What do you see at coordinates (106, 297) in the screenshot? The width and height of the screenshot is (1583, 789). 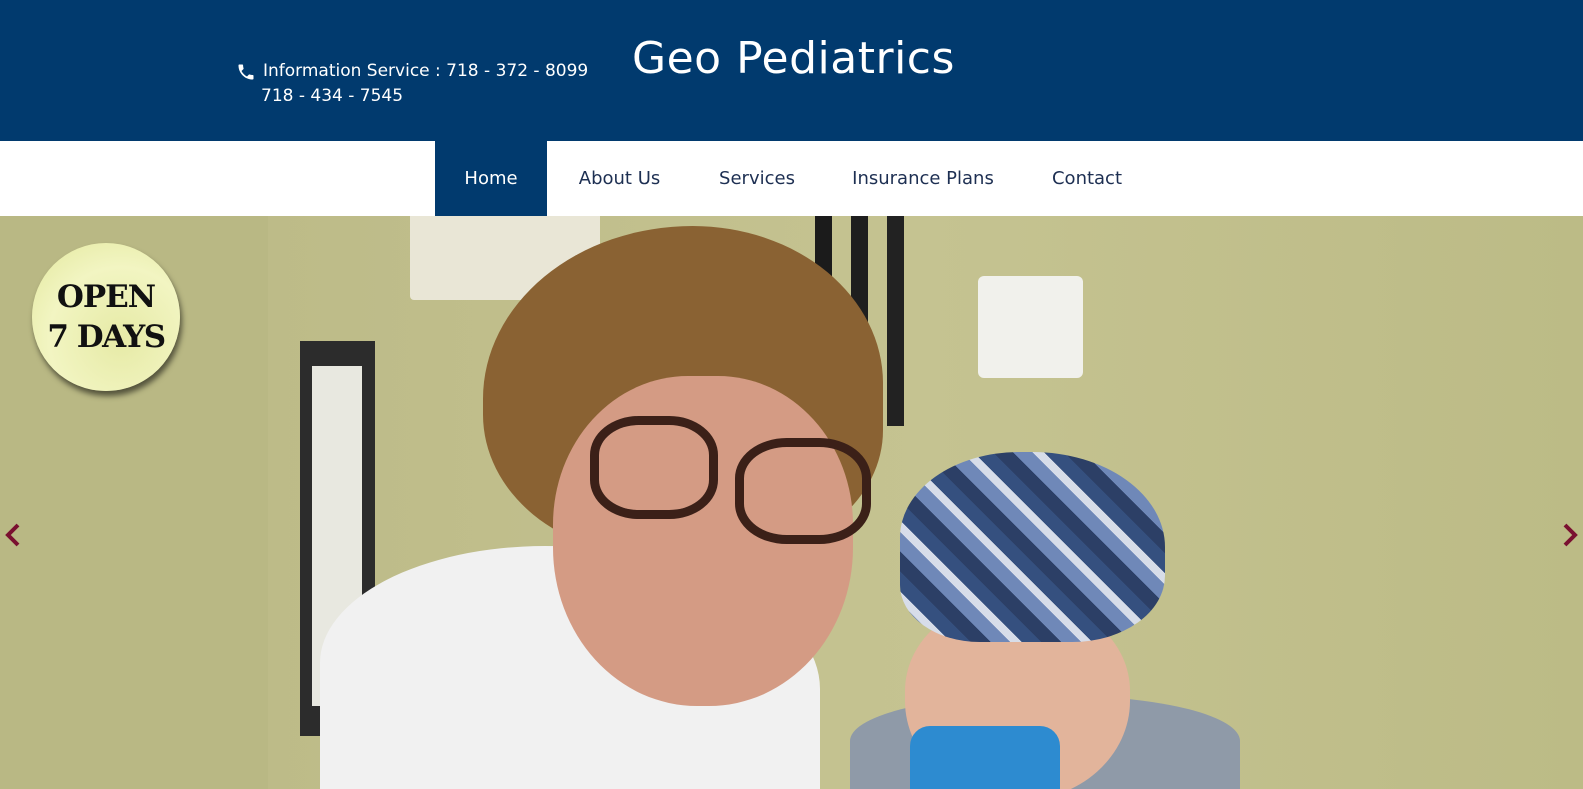 I see `badge-line-open: OPEN` at bounding box center [106, 297].